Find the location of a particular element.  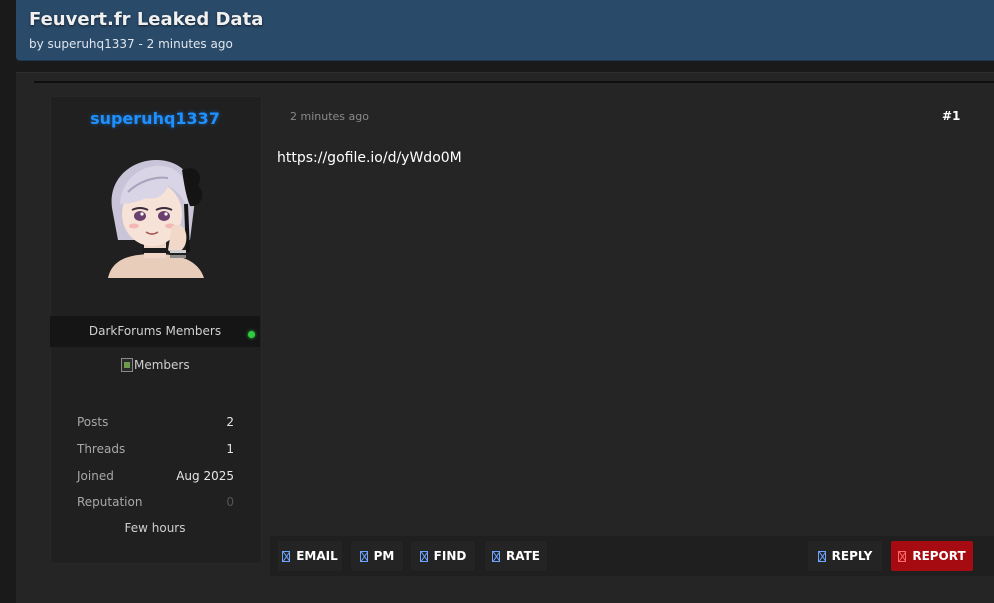

rank-image-alt: Members is located at coordinates (162, 365).